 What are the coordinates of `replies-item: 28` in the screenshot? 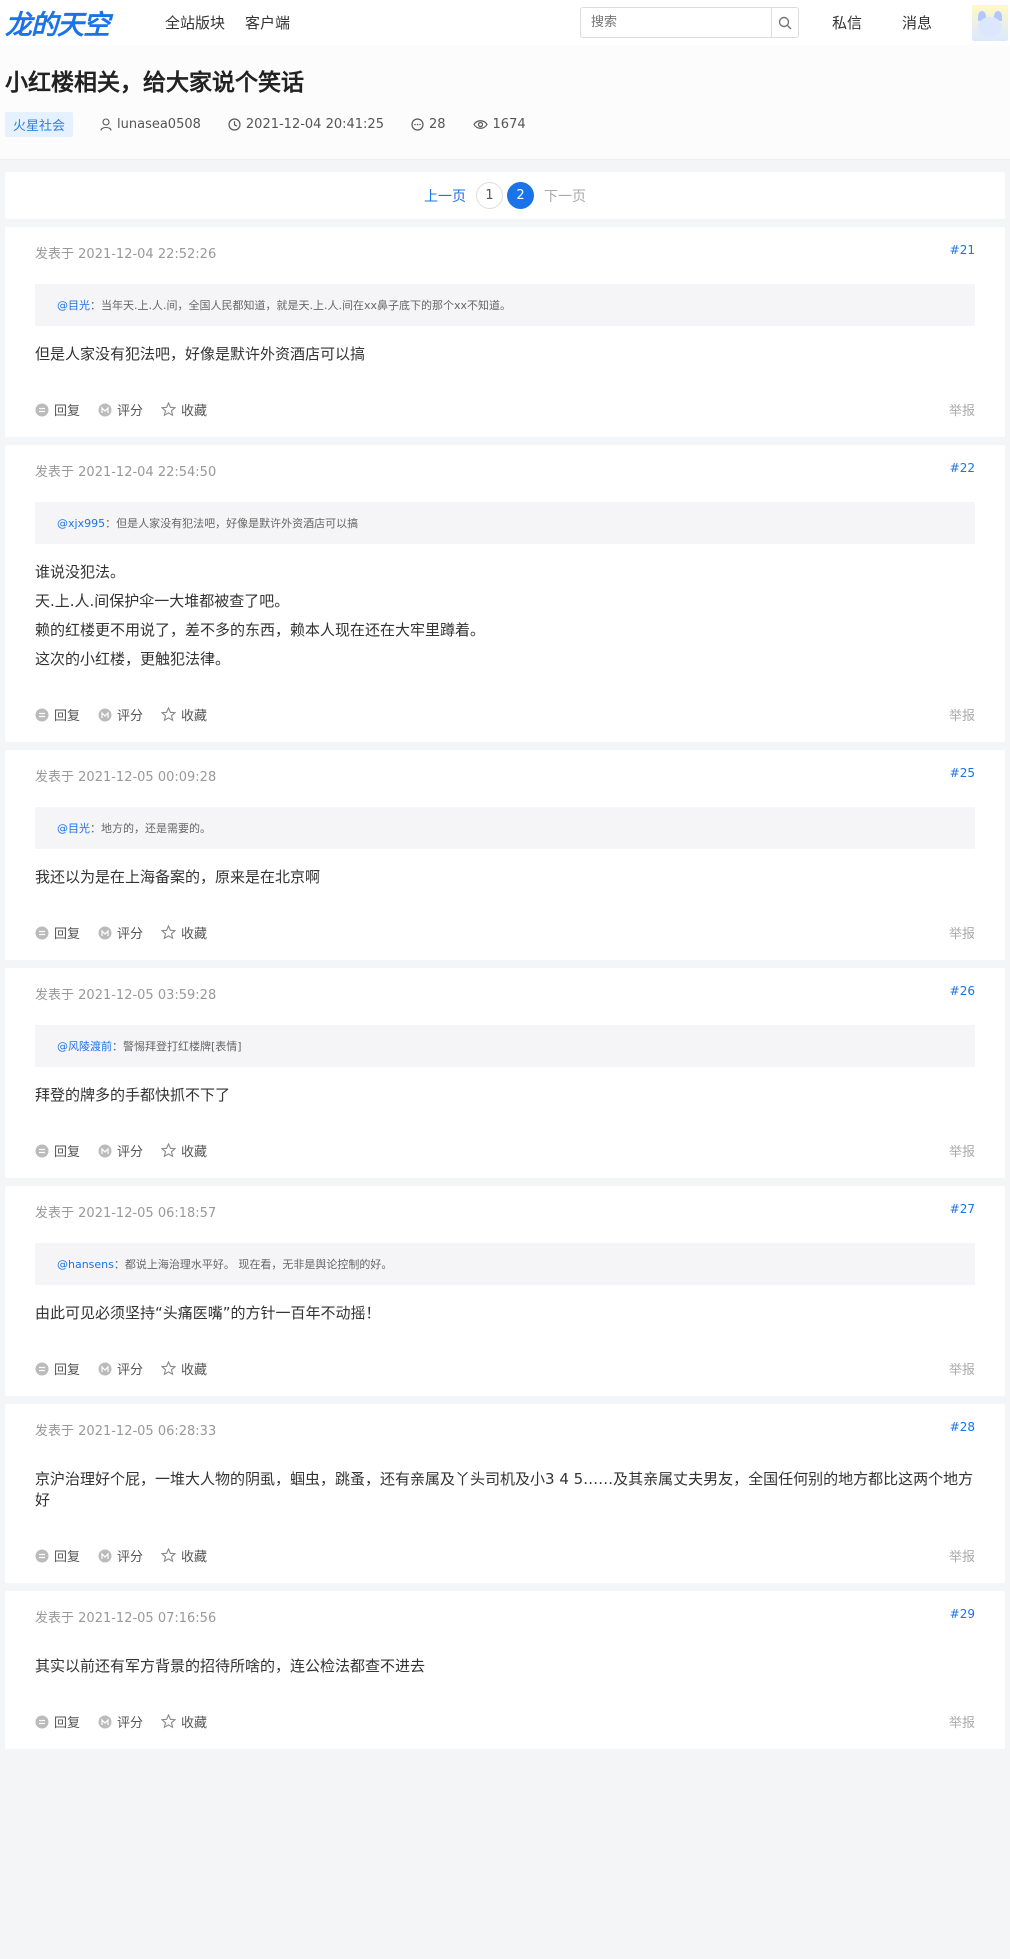 It's located at (428, 124).